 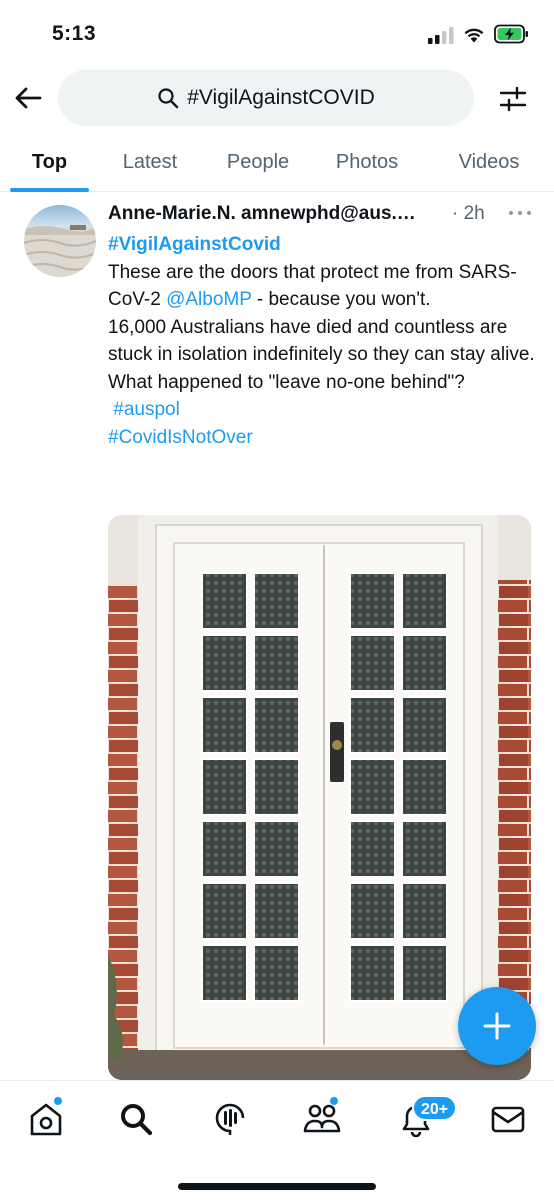 What do you see at coordinates (277, 1140) in the screenshot?
I see `bottom-navigation: 20+` at bounding box center [277, 1140].